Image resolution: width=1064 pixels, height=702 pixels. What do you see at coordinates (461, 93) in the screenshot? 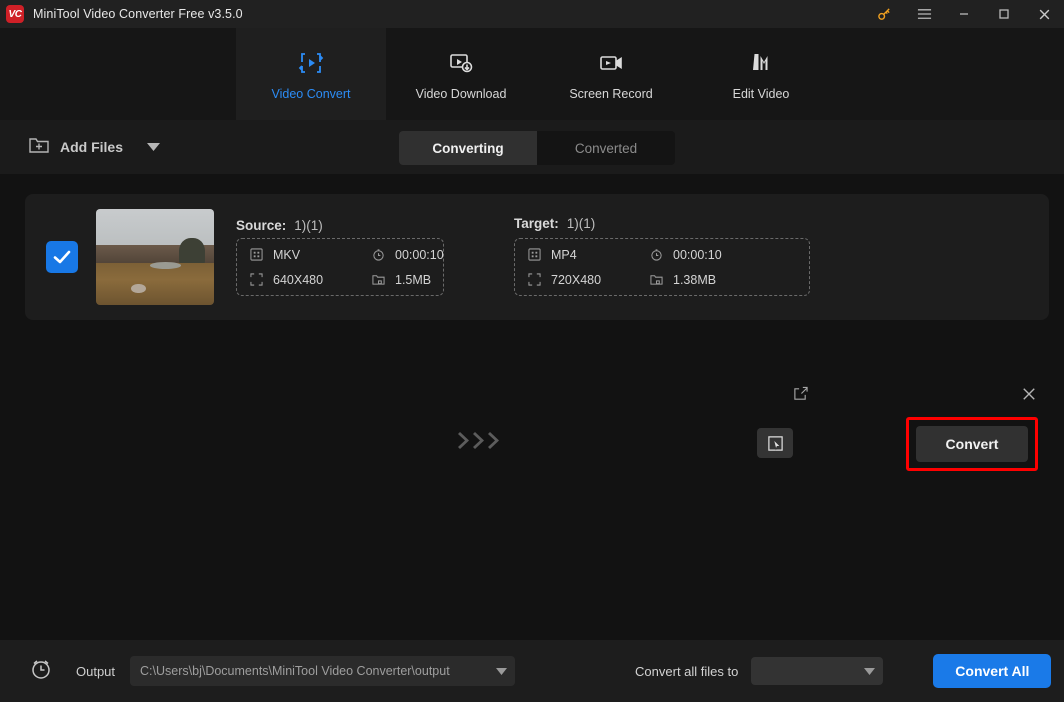
I see `tab-label: Video Download` at bounding box center [461, 93].